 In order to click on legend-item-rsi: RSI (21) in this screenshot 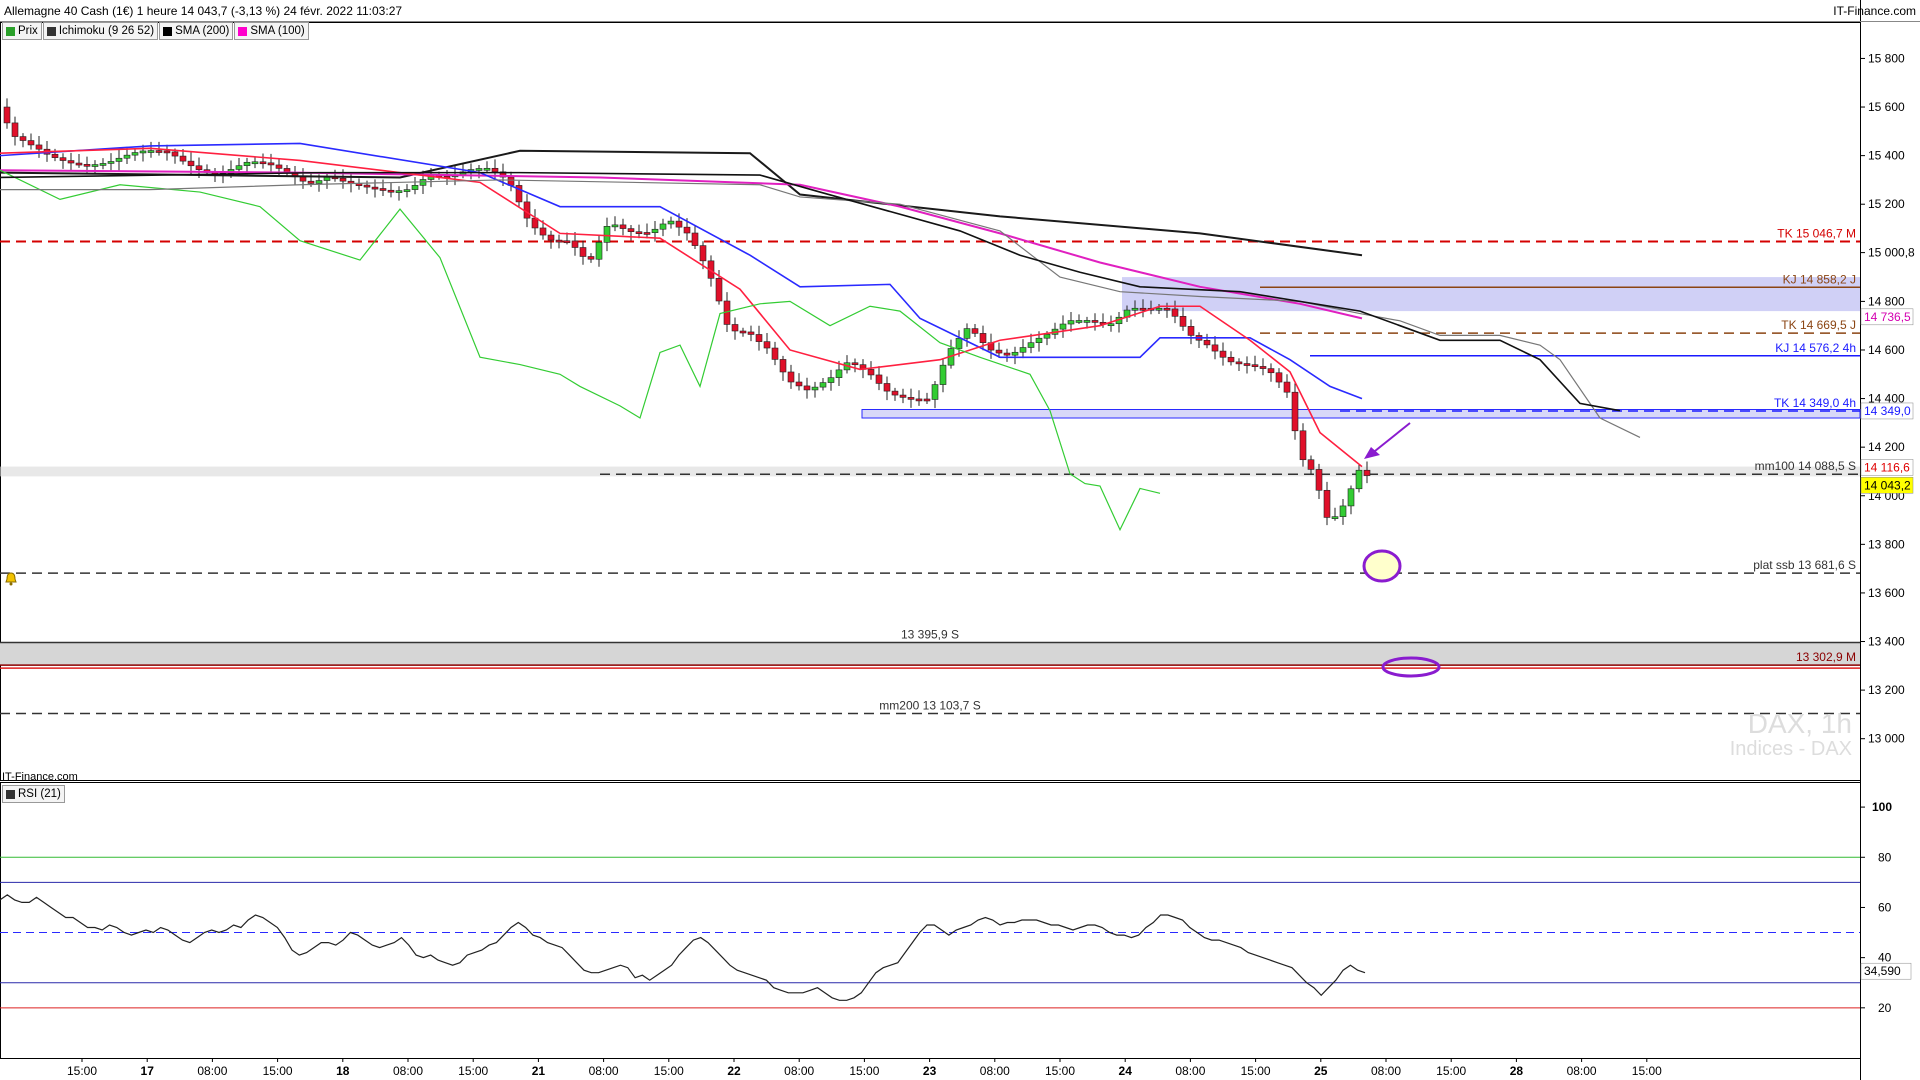, I will do `click(33, 794)`.